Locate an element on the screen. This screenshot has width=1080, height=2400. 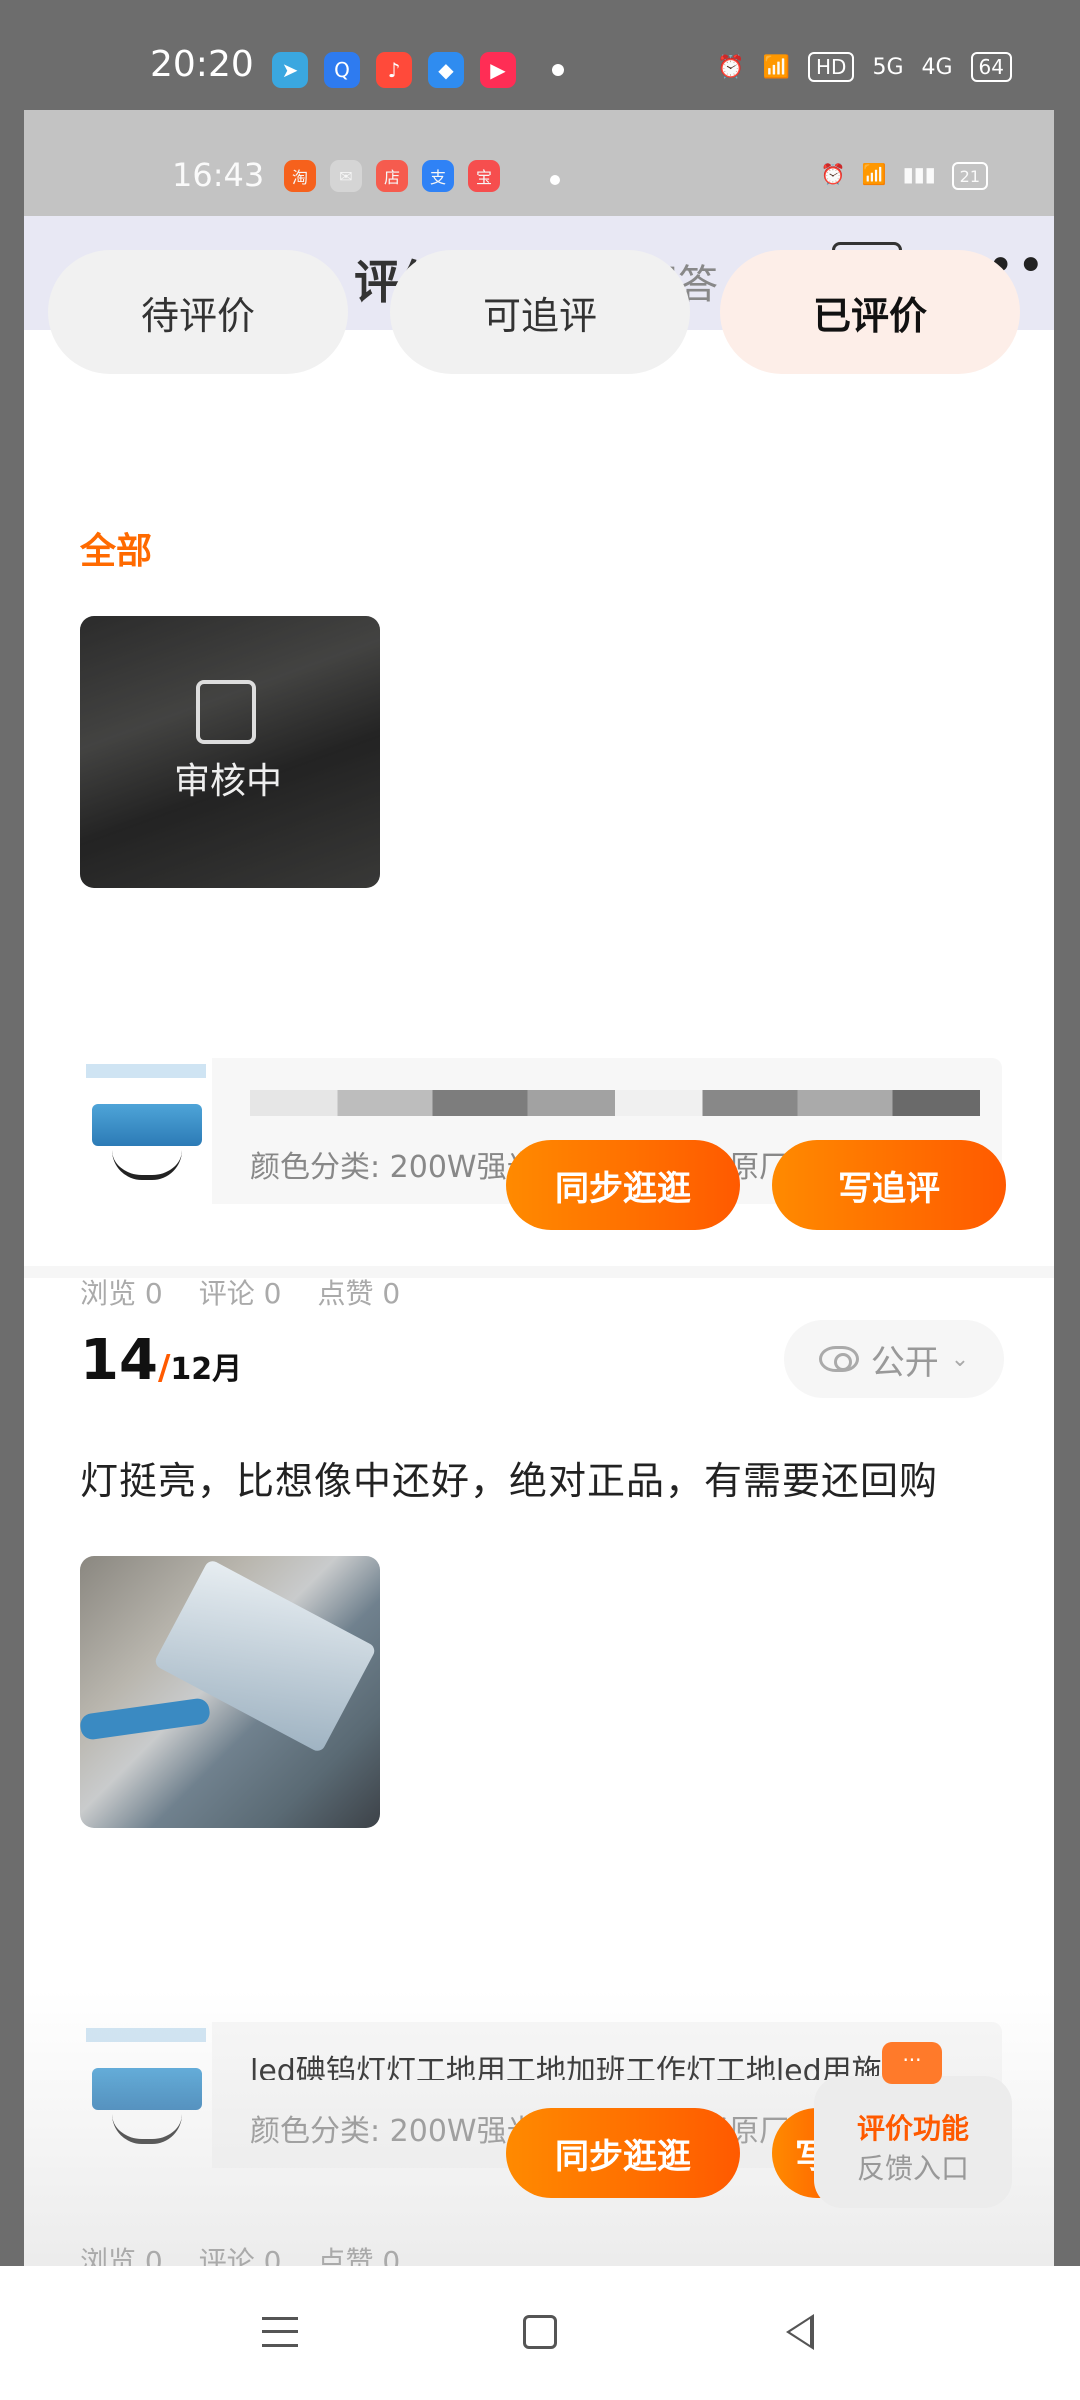
menu-button is located at coordinates (280, 2332).